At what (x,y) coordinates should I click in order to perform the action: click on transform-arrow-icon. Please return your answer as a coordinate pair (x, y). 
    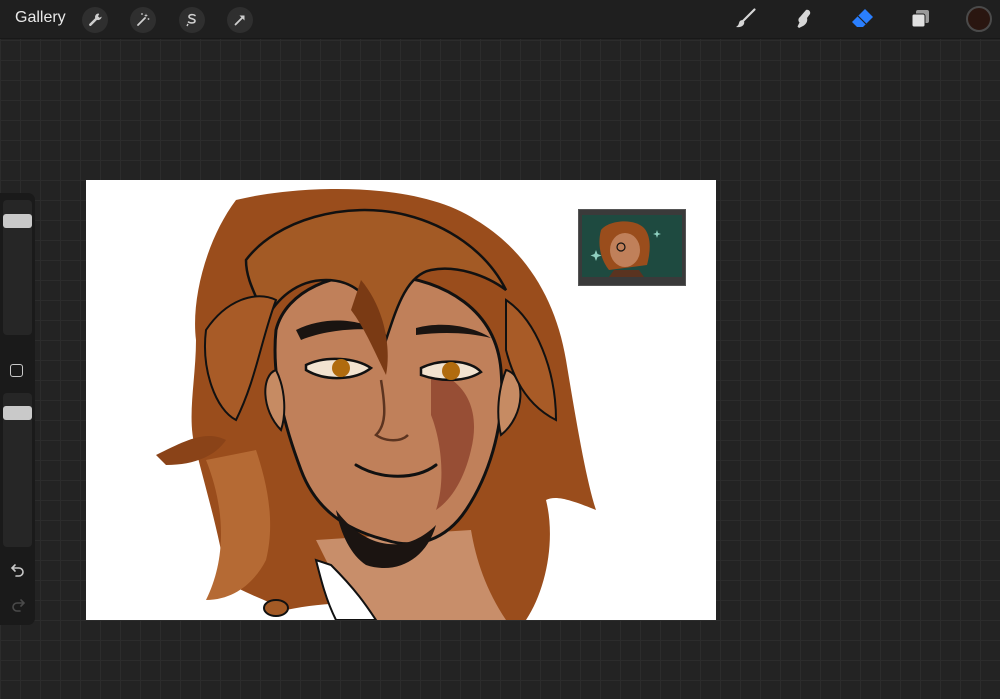
    Looking at the image, I should click on (240, 20).